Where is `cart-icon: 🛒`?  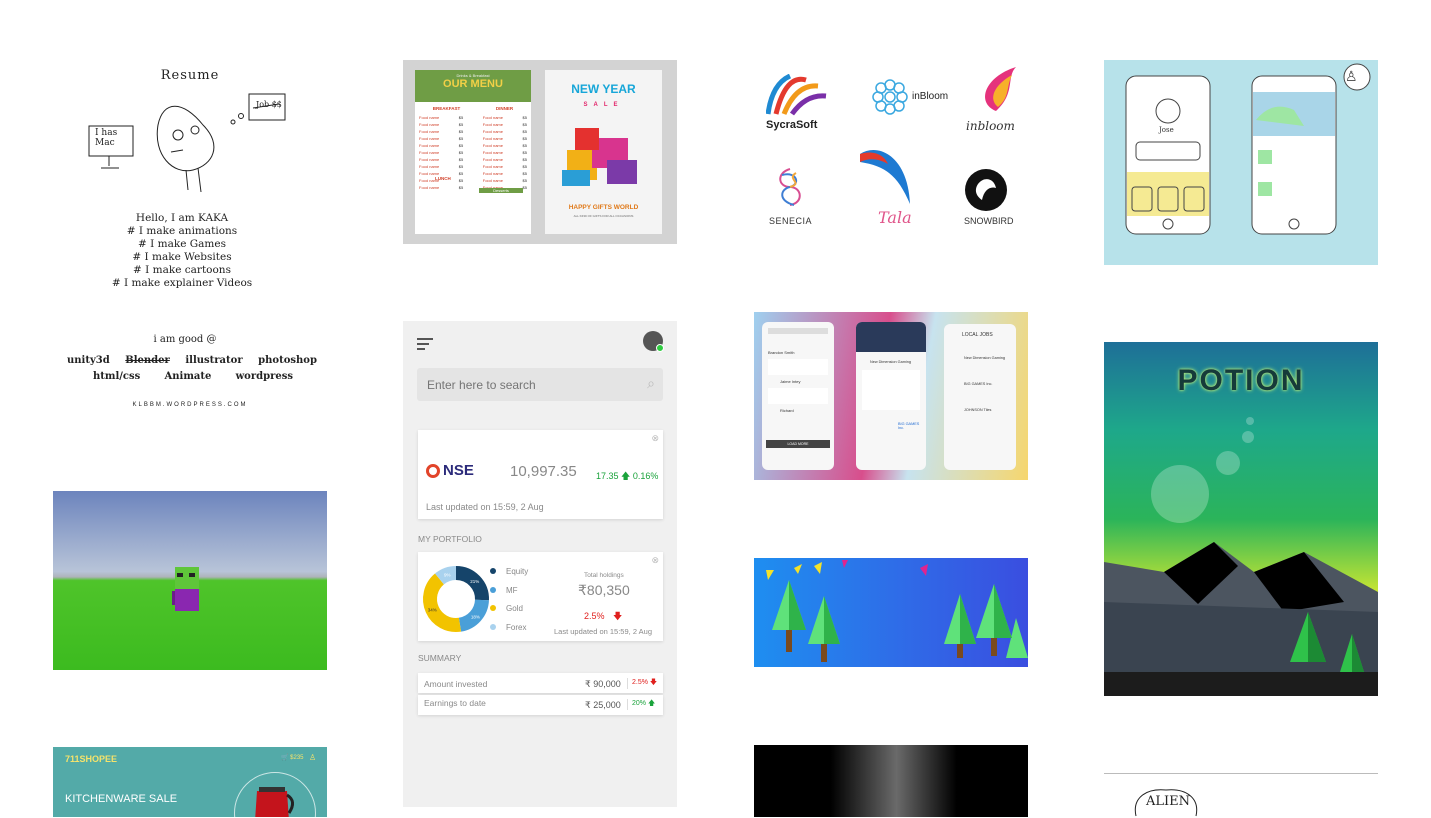
cart-icon: 🛒 is located at coordinates (285, 758).